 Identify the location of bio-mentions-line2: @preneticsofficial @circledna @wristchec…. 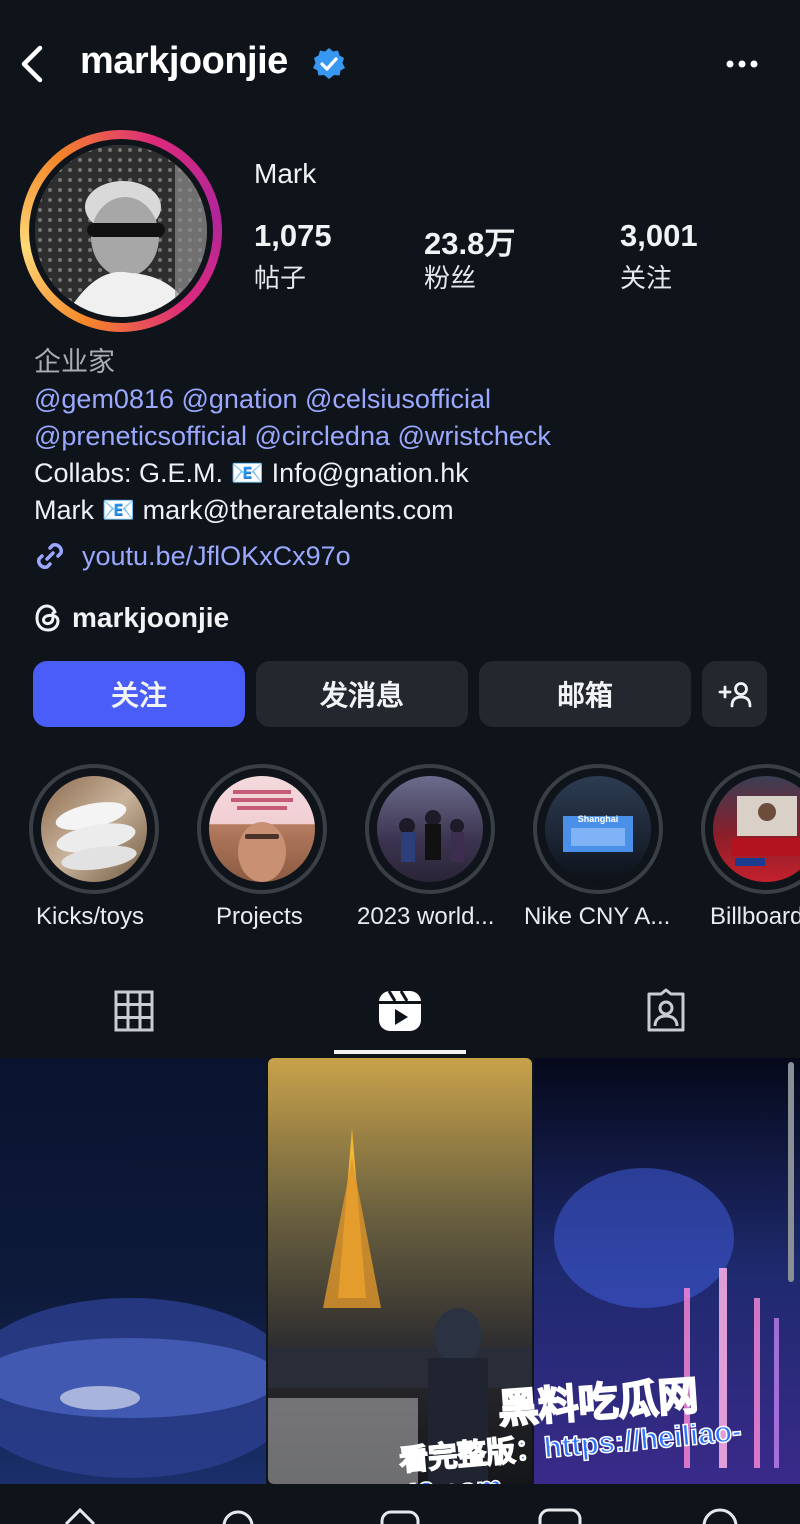
(292, 436).